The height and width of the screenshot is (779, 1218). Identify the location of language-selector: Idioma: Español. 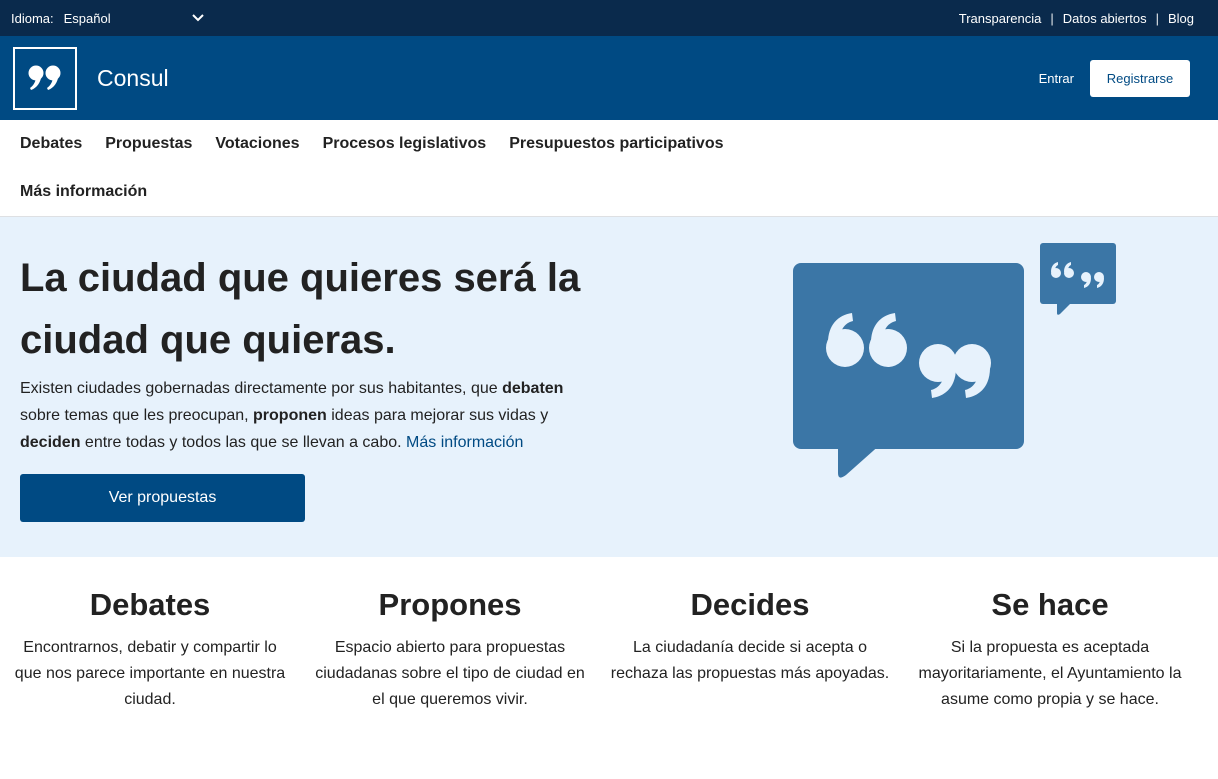
(107, 18).